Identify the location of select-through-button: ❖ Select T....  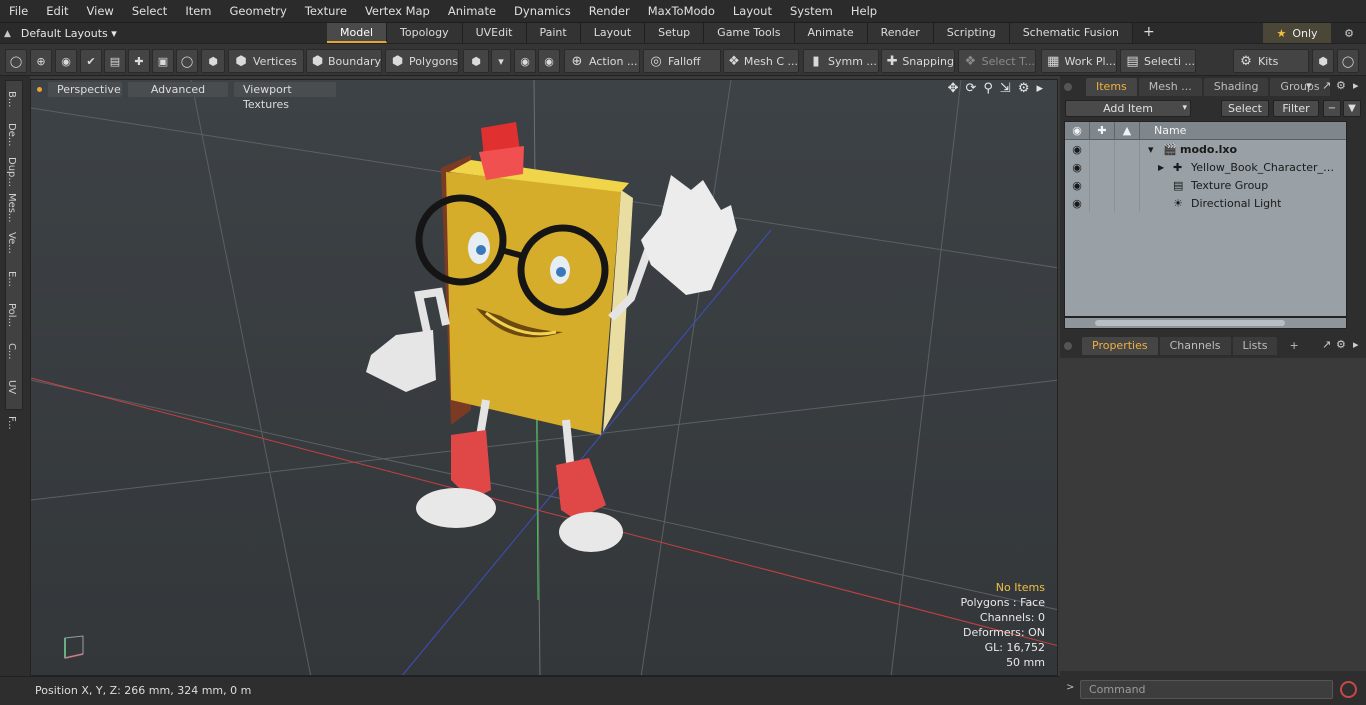
(997, 61).